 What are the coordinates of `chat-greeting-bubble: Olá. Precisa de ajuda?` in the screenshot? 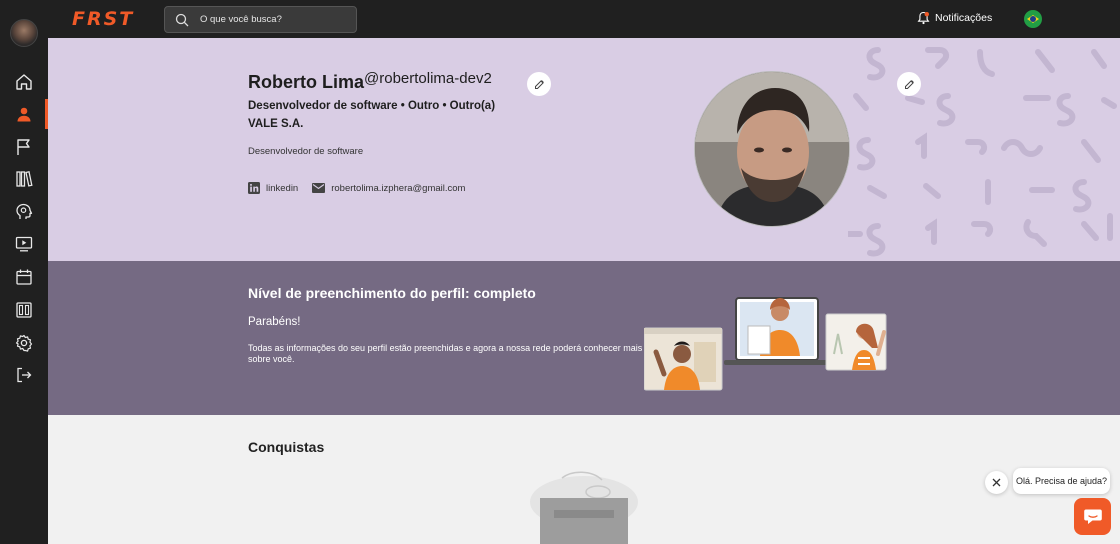 It's located at (1061, 481).